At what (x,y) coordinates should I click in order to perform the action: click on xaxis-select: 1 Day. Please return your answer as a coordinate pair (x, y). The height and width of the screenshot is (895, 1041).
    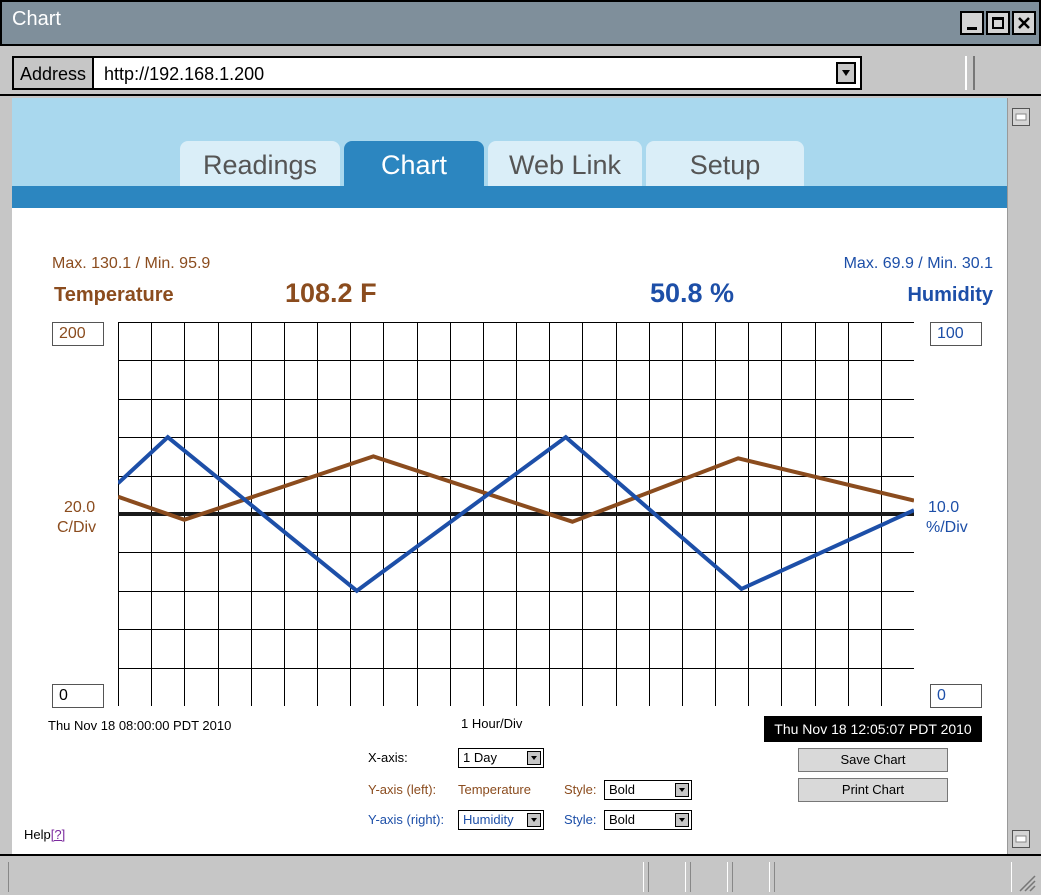
    Looking at the image, I should click on (501, 758).